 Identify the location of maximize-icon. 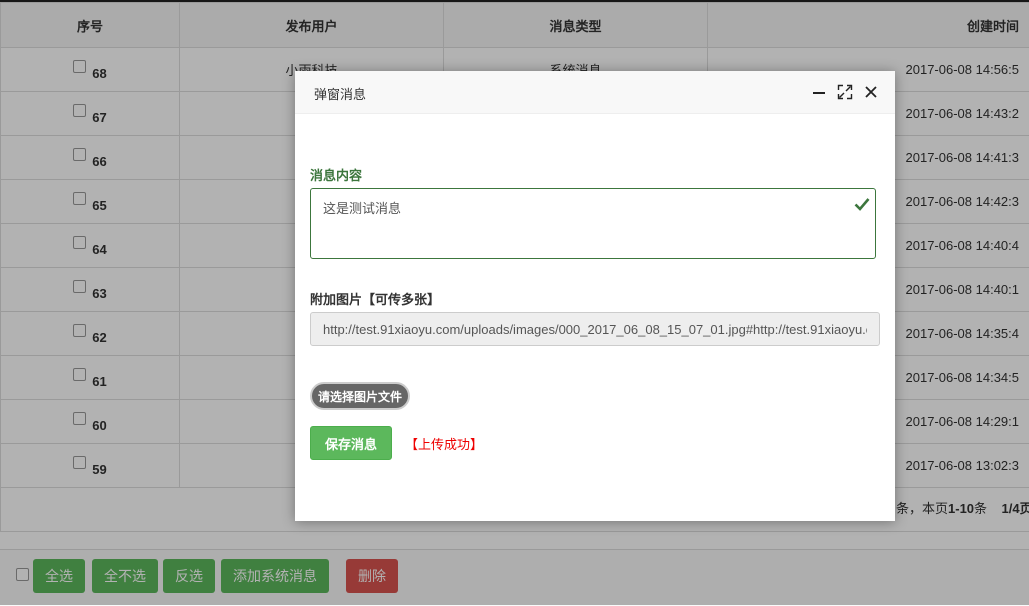
(845, 92).